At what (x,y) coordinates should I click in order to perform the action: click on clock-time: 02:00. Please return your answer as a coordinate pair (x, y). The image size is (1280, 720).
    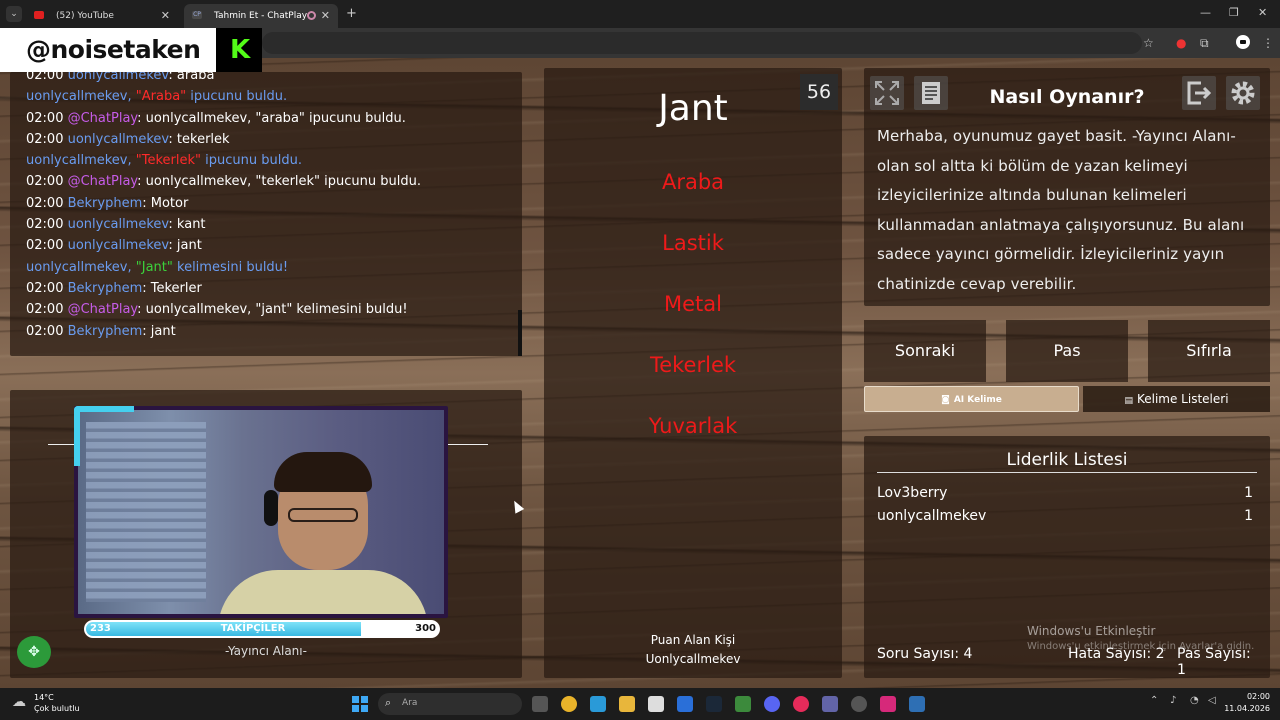
    Looking at the image, I should click on (1256, 696).